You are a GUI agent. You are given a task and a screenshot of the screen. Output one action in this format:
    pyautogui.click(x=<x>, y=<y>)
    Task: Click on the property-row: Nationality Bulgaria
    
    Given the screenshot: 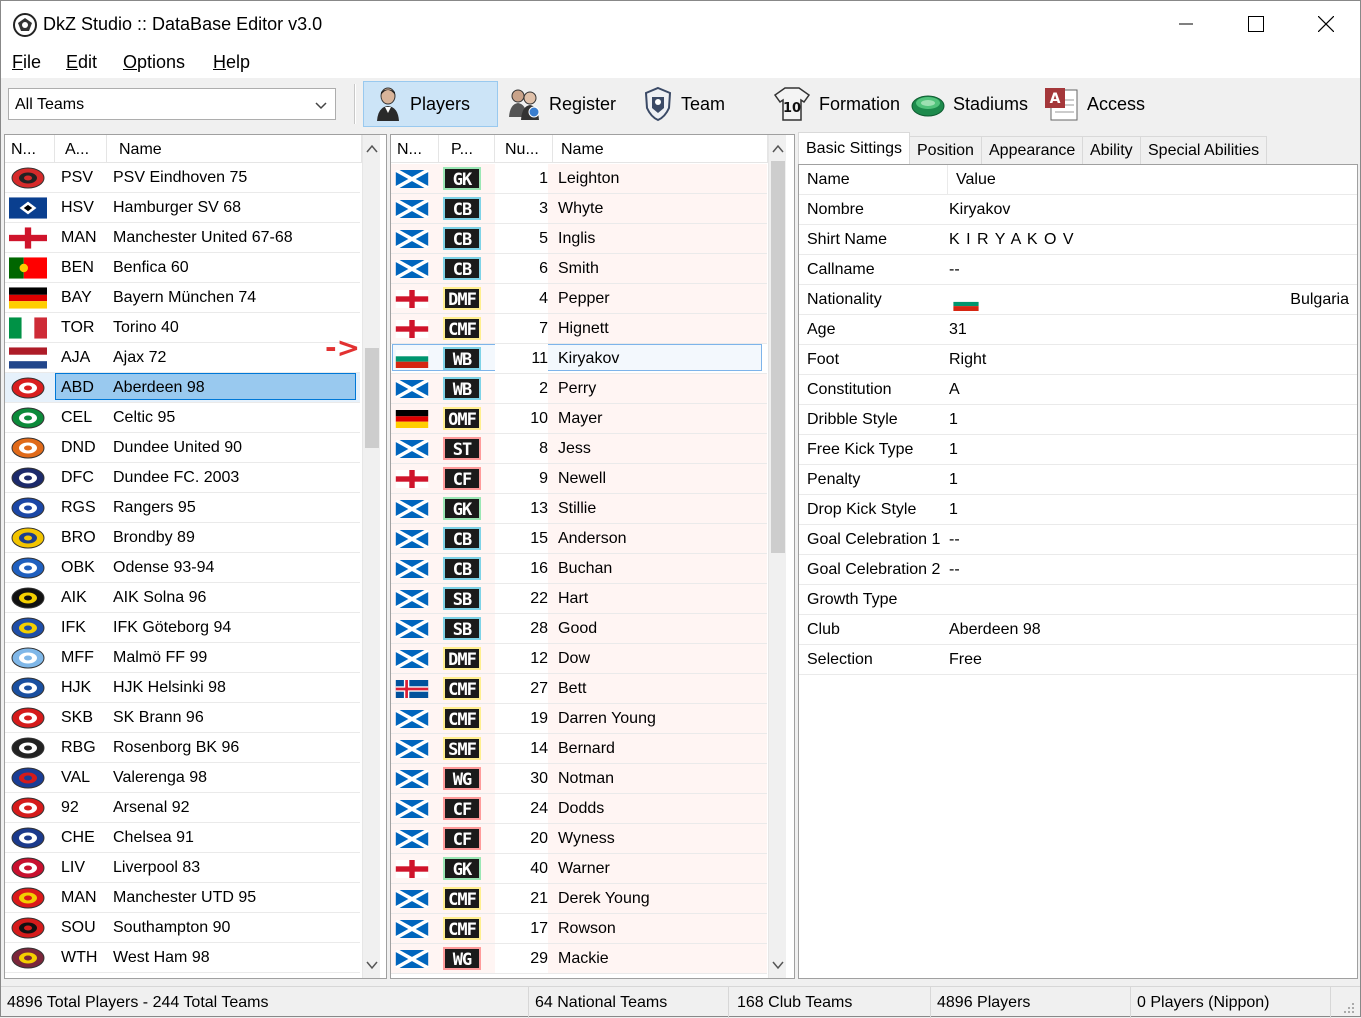 What is the action you would take?
    pyautogui.click(x=1078, y=300)
    